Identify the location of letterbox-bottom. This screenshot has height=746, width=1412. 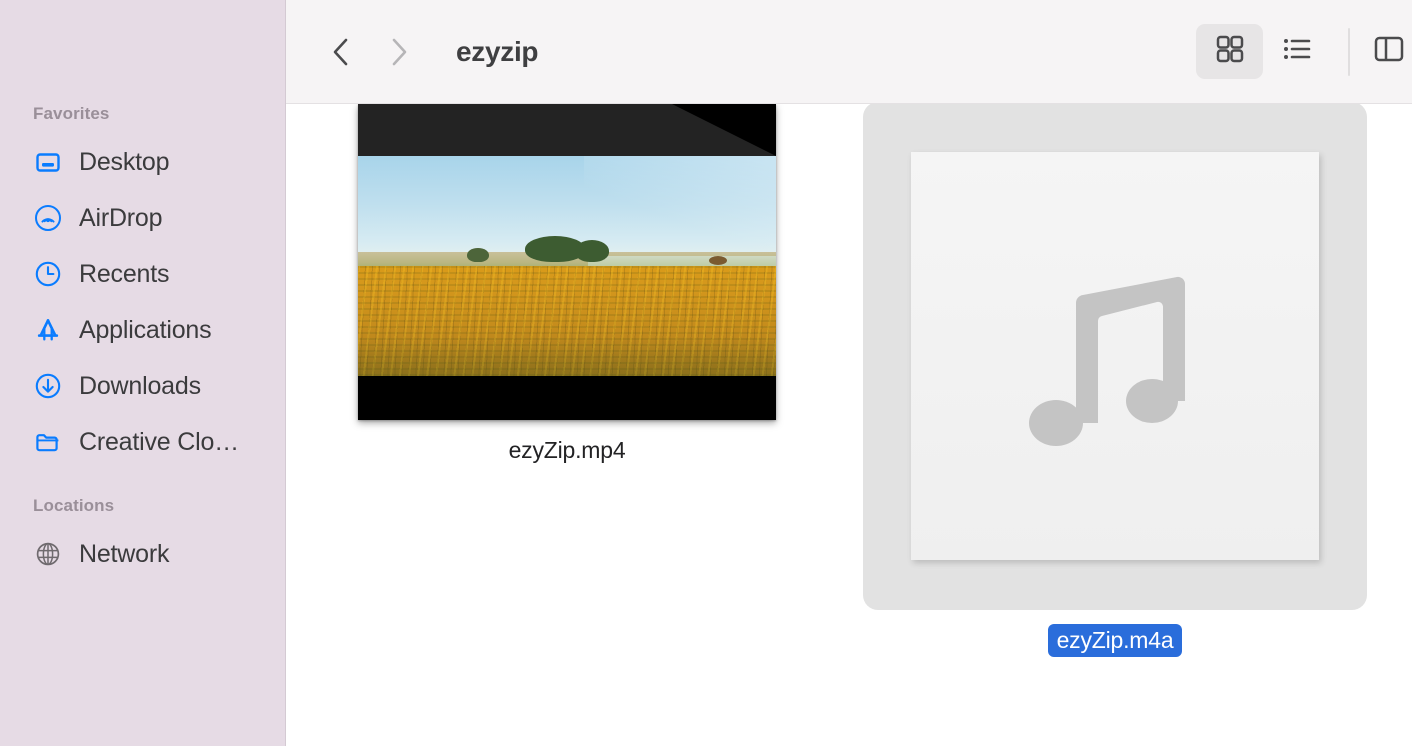
(567, 398).